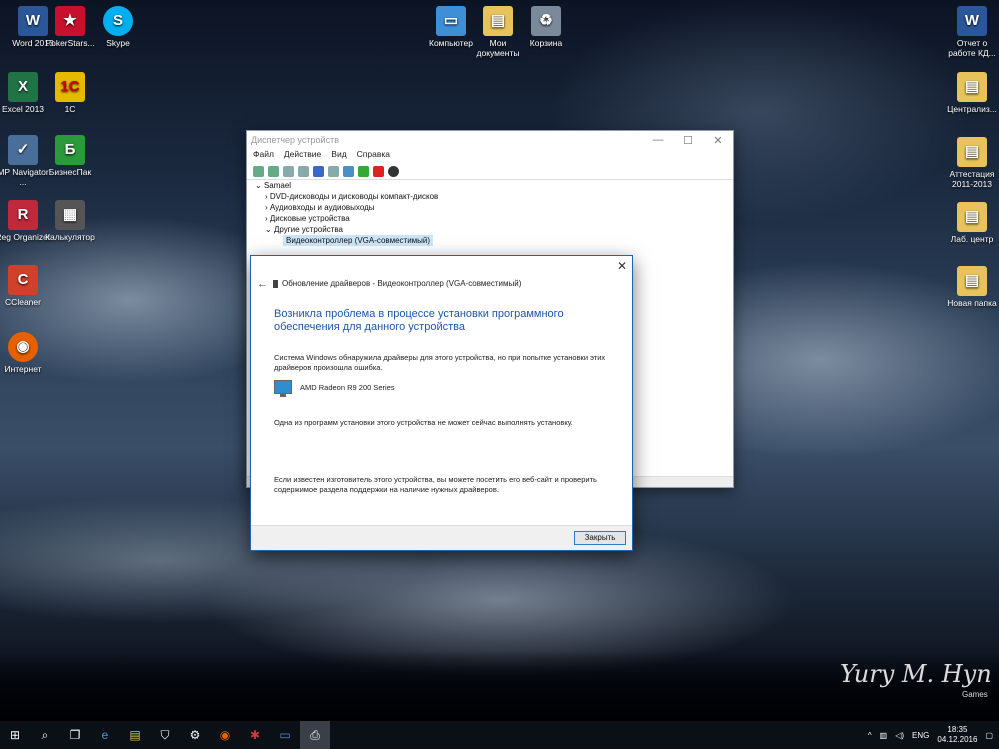  I want to click on desktop-icon-1c: 1С 1С, so click(70, 93).